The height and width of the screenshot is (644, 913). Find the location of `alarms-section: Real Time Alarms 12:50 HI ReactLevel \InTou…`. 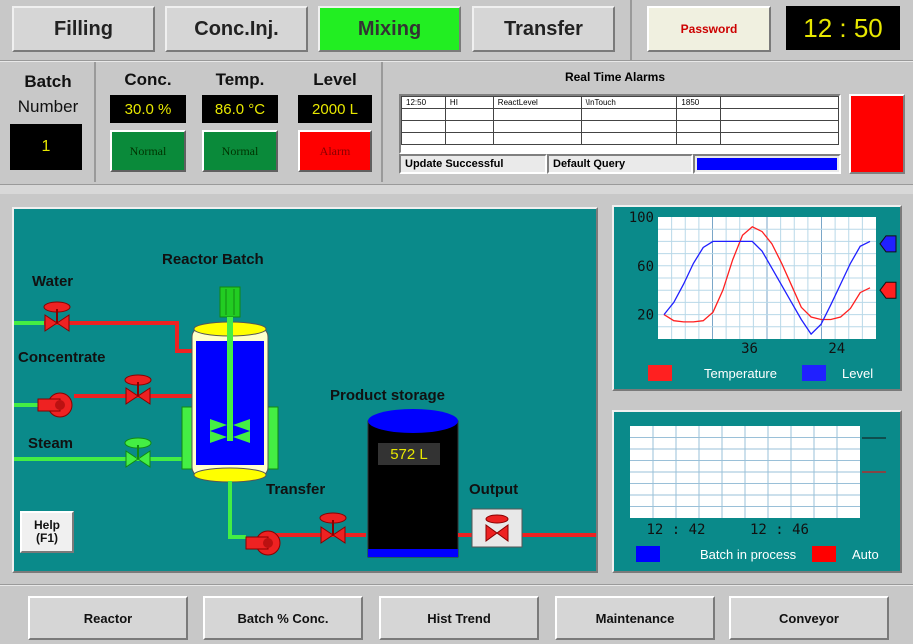

alarms-section: Real Time Alarms 12:50 HI ReactLevel \InTou… is located at coordinates (649, 122).